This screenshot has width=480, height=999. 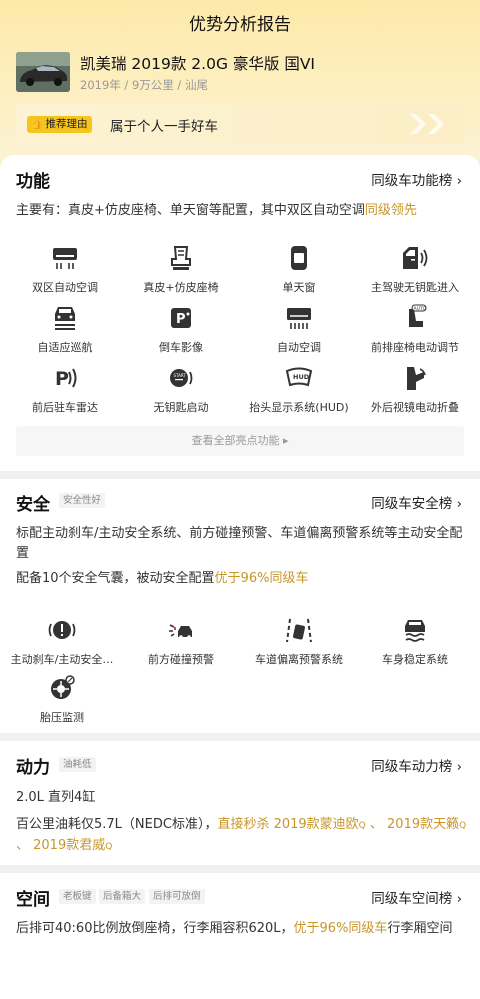 What do you see at coordinates (415, 659) in the screenshot?
I see `feature-label: 车身稳定系统` at bounding box center [415, 659].